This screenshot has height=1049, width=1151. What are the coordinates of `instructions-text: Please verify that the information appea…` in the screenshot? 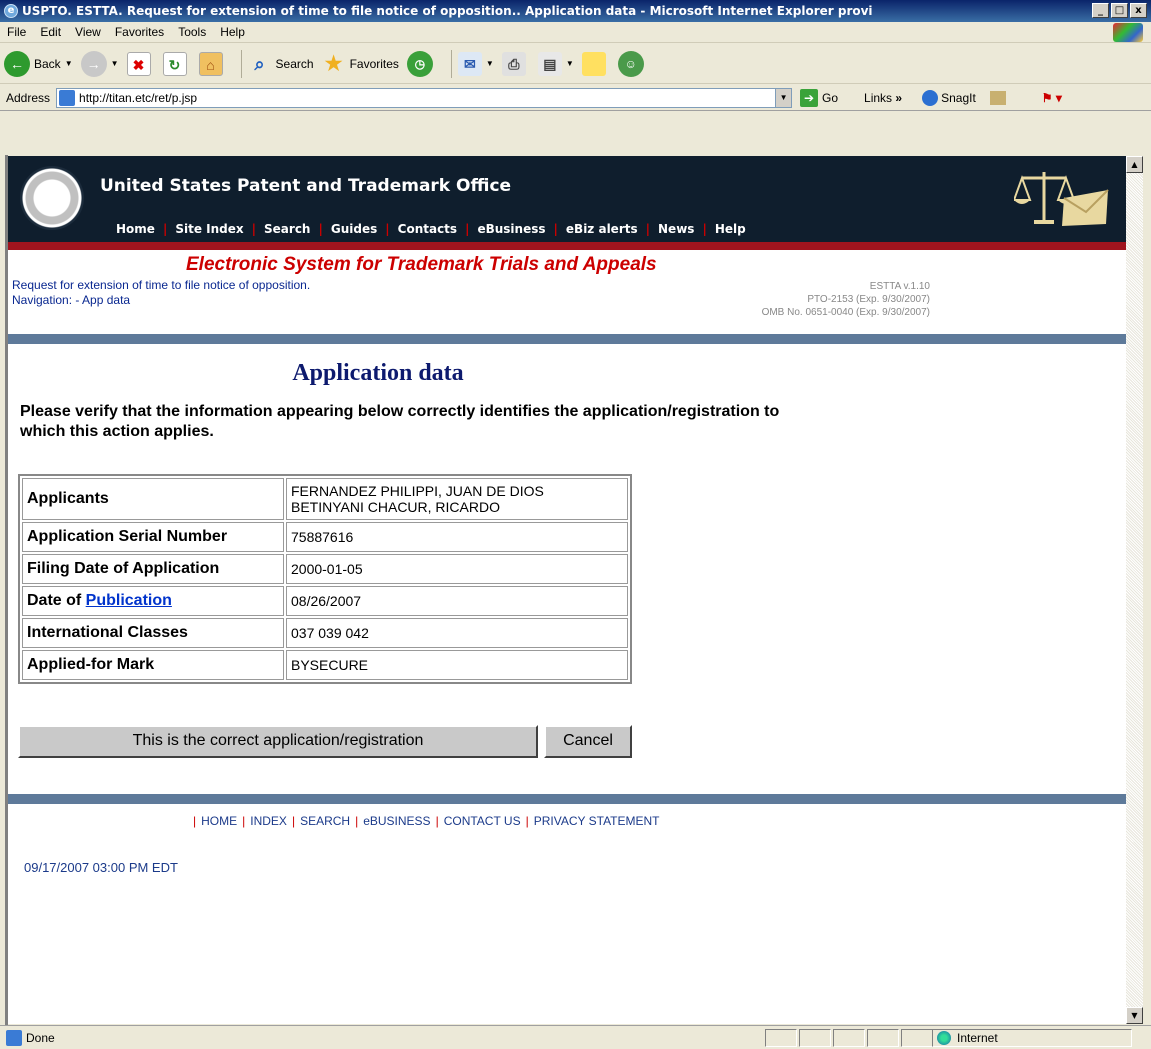 It's located at (400, 421).